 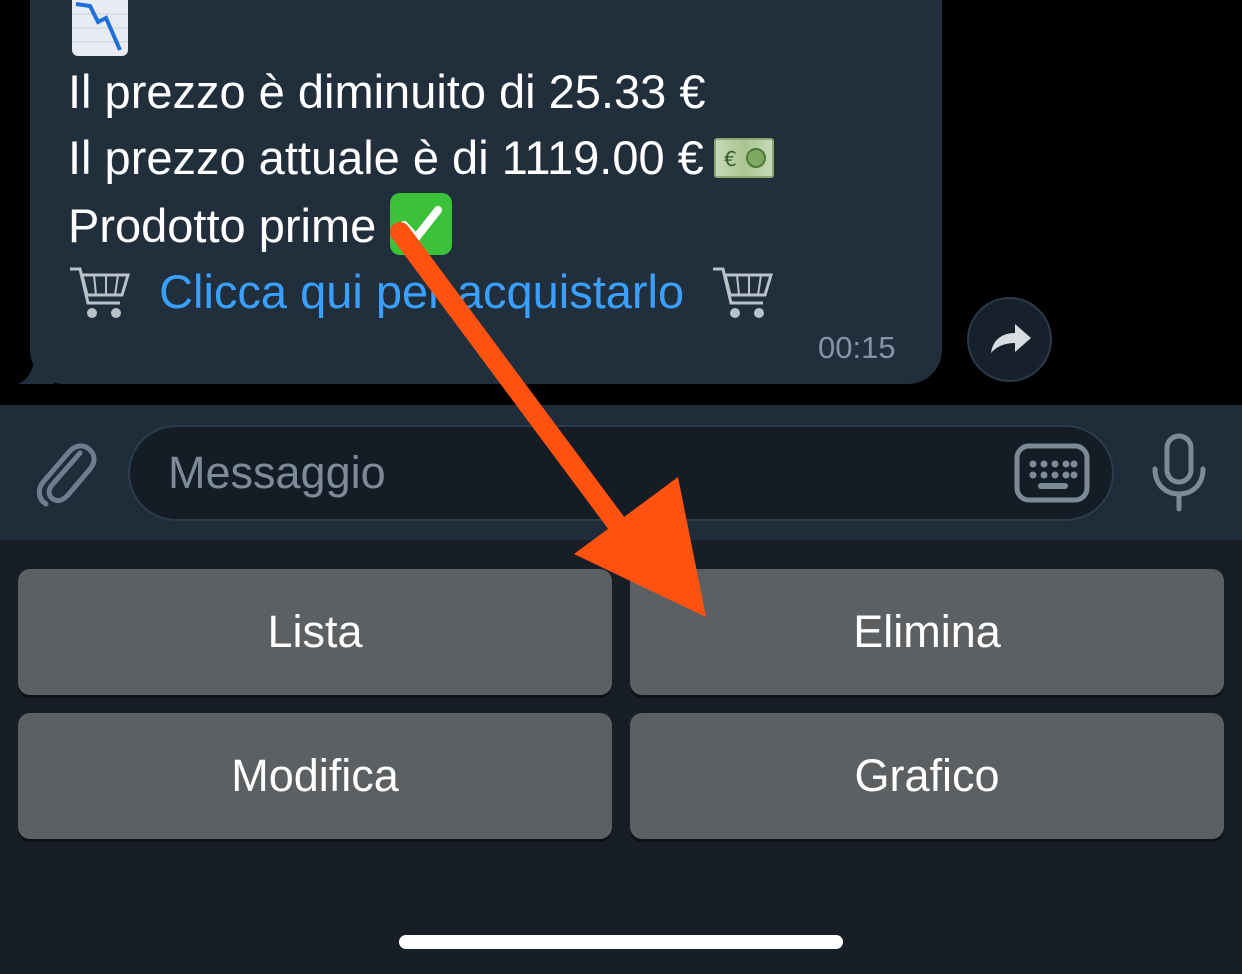 What do you see at coordinates (315, 776) in the screenshot?
I see `modifica-button: Modifica` at bounding box center [315, 776].